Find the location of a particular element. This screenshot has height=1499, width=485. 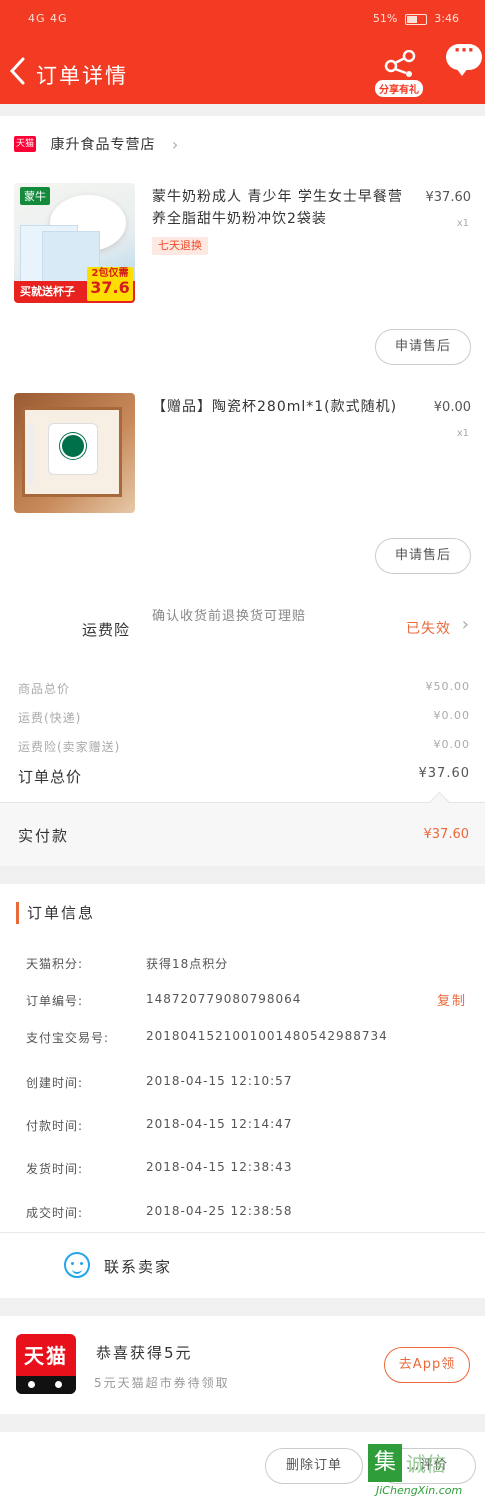

info-value: 2018-04-25 12:38:58 is located at coordinates (219, 1211).